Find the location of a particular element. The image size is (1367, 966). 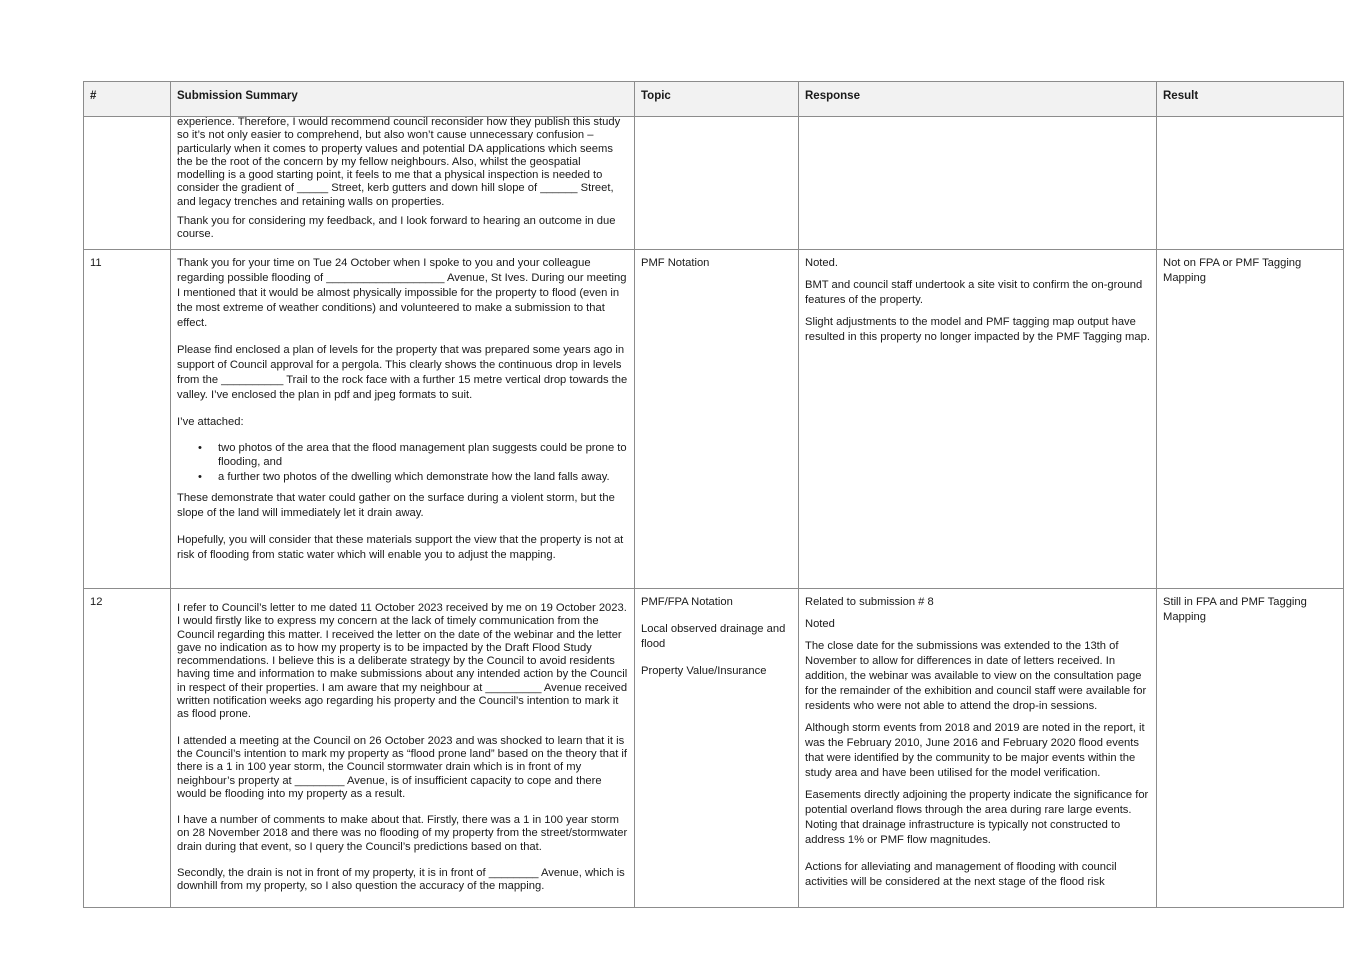

result-cell: Not on FPA or PMF Tagging Mapping is located at coordinates (1232, 270).